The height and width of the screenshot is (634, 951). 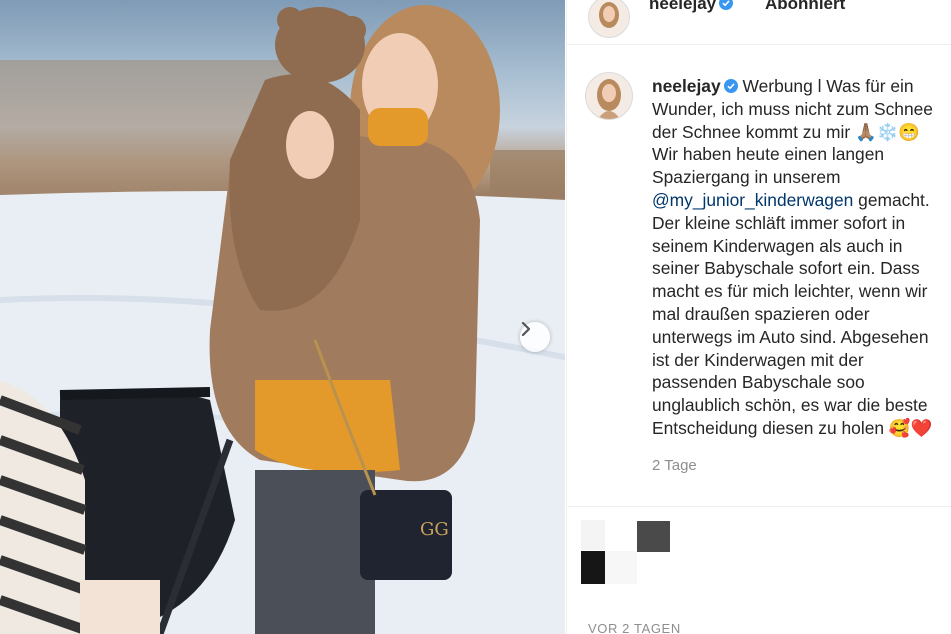 What do you see at coordinates (634, 627) in the screenshot?
I see `post-date: VOR 2 TAGEN` at bounding box center [634, 627].